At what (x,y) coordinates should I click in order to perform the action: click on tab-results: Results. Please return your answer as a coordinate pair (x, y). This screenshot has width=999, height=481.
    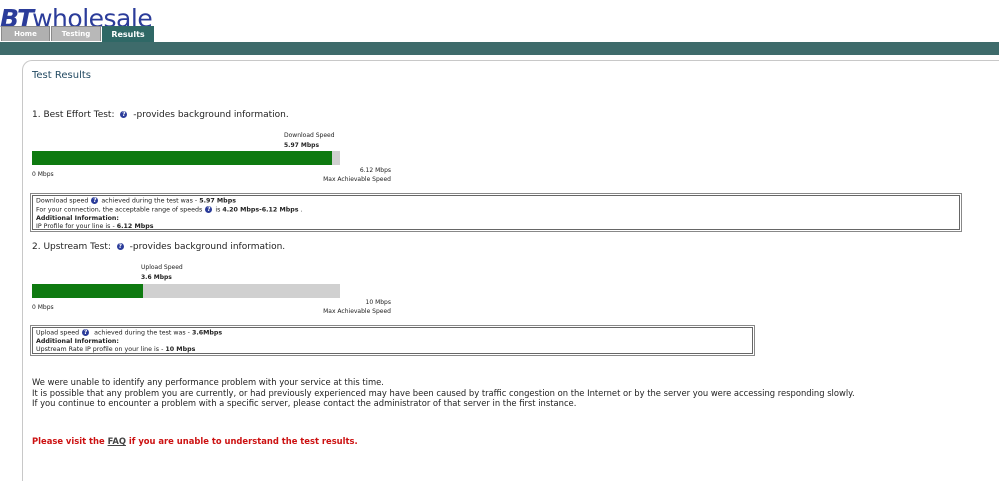
    Looking at the image, I should click on (128, 34).